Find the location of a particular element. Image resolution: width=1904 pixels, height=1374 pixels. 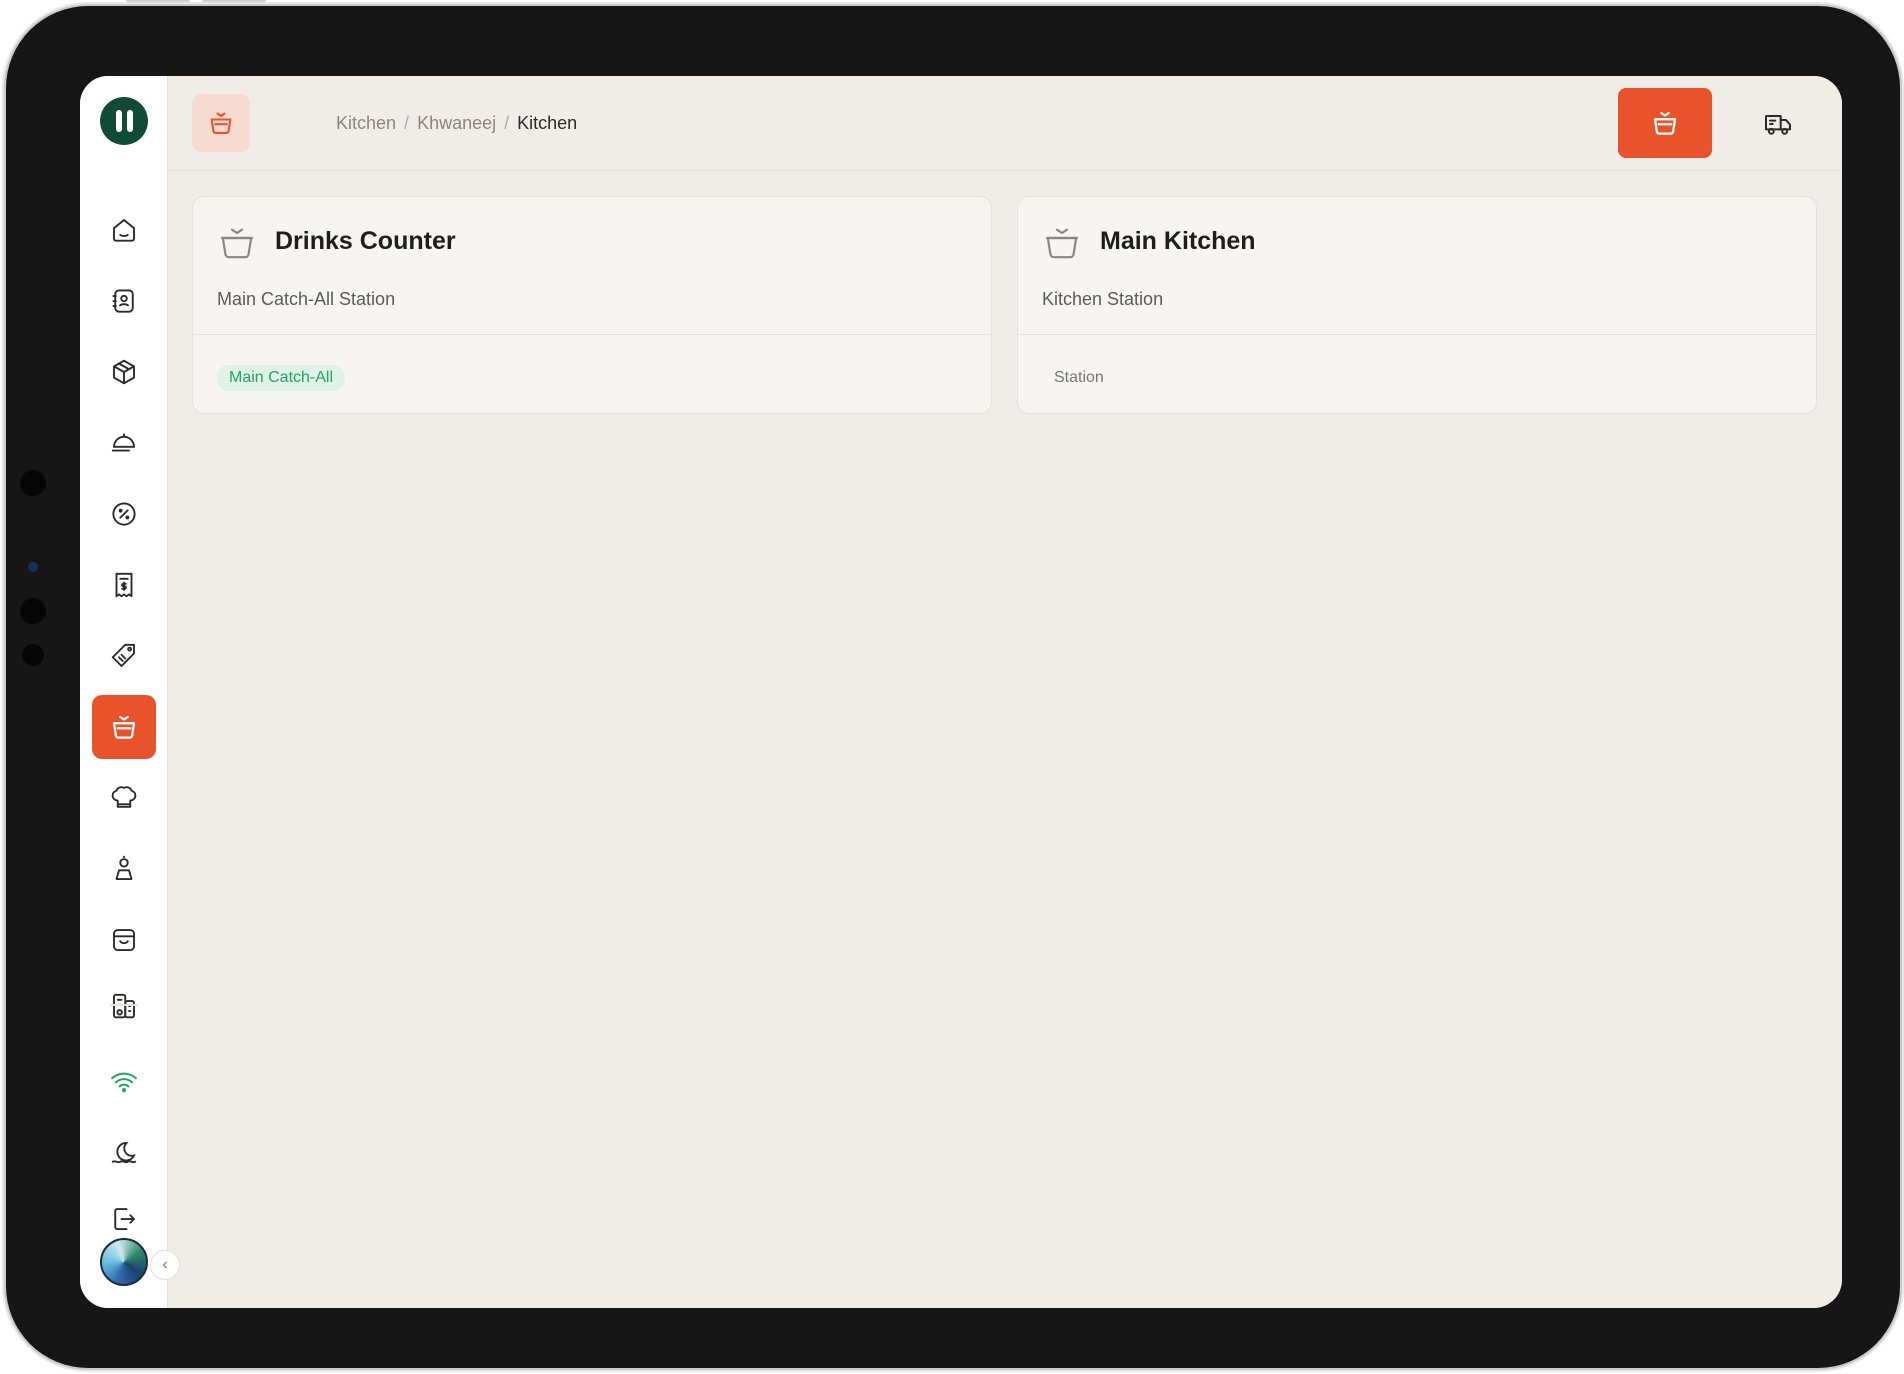

receipt-icon is located at coordinates (124, 585).